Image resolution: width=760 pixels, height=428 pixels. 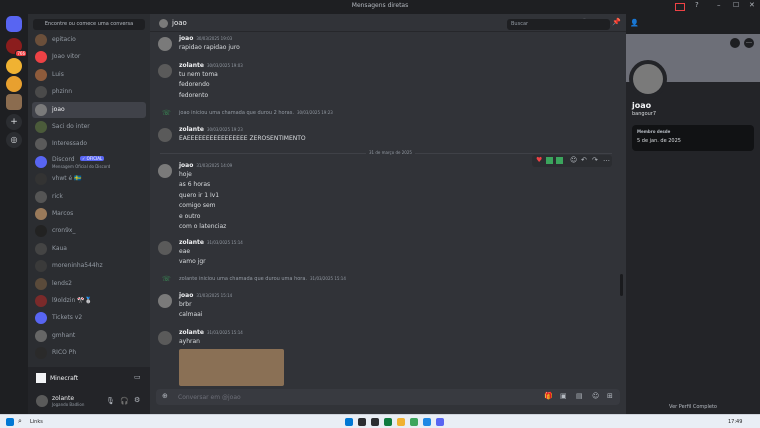 What do you see at coordinates (719, 5) in the screenshot?
I see `minimize-button: –` at bounding box center [719, 5].